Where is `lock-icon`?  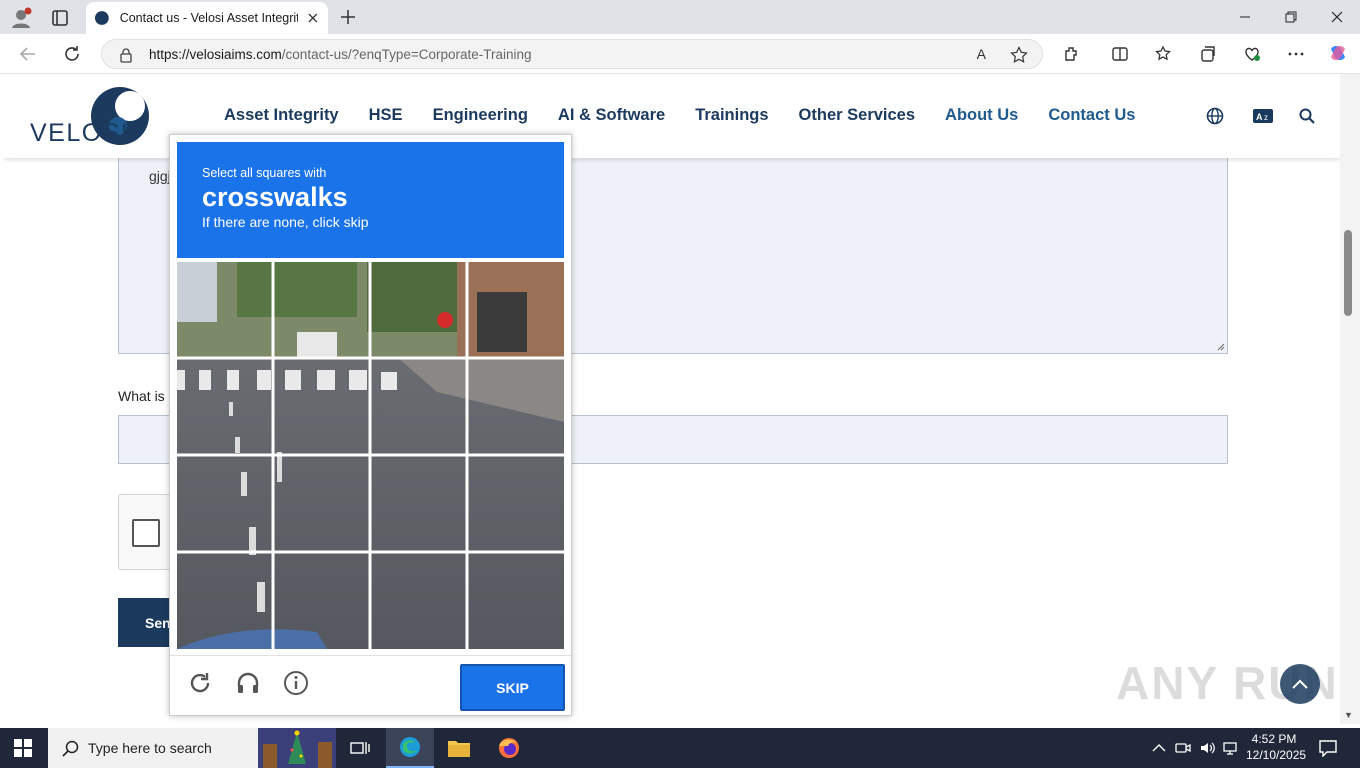 lock-icon is located at coordinates (126, 55).